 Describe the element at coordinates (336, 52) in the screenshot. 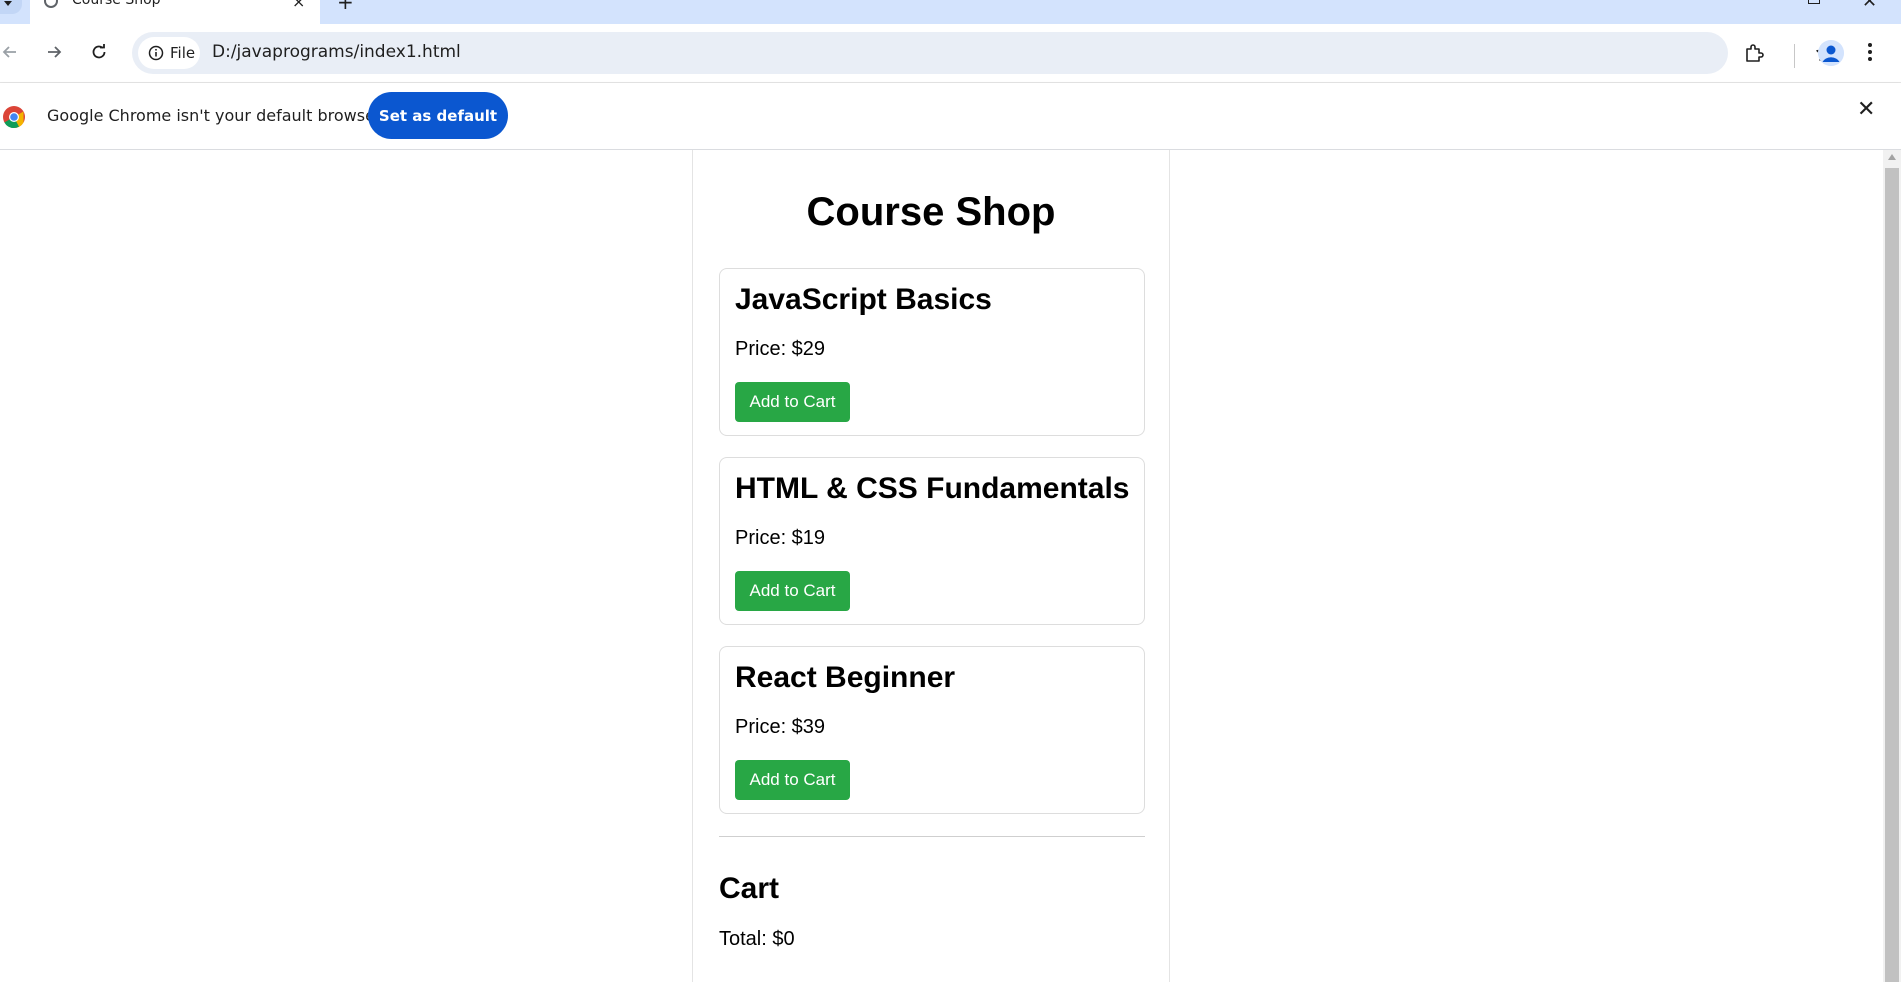

I see `url-text: D:/javaprograms/index1.html` at that location.